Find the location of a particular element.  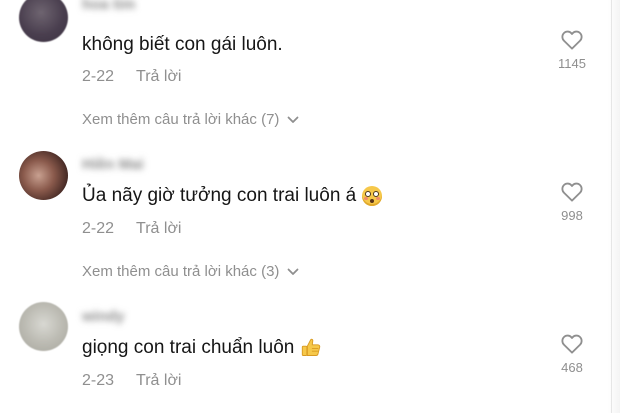

divider is located at coordinates (611, 206).